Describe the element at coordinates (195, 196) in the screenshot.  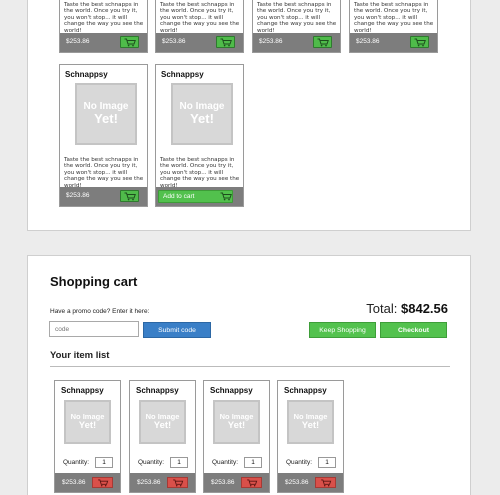
I see `add-to-cart-button: Add to cart` at that location.